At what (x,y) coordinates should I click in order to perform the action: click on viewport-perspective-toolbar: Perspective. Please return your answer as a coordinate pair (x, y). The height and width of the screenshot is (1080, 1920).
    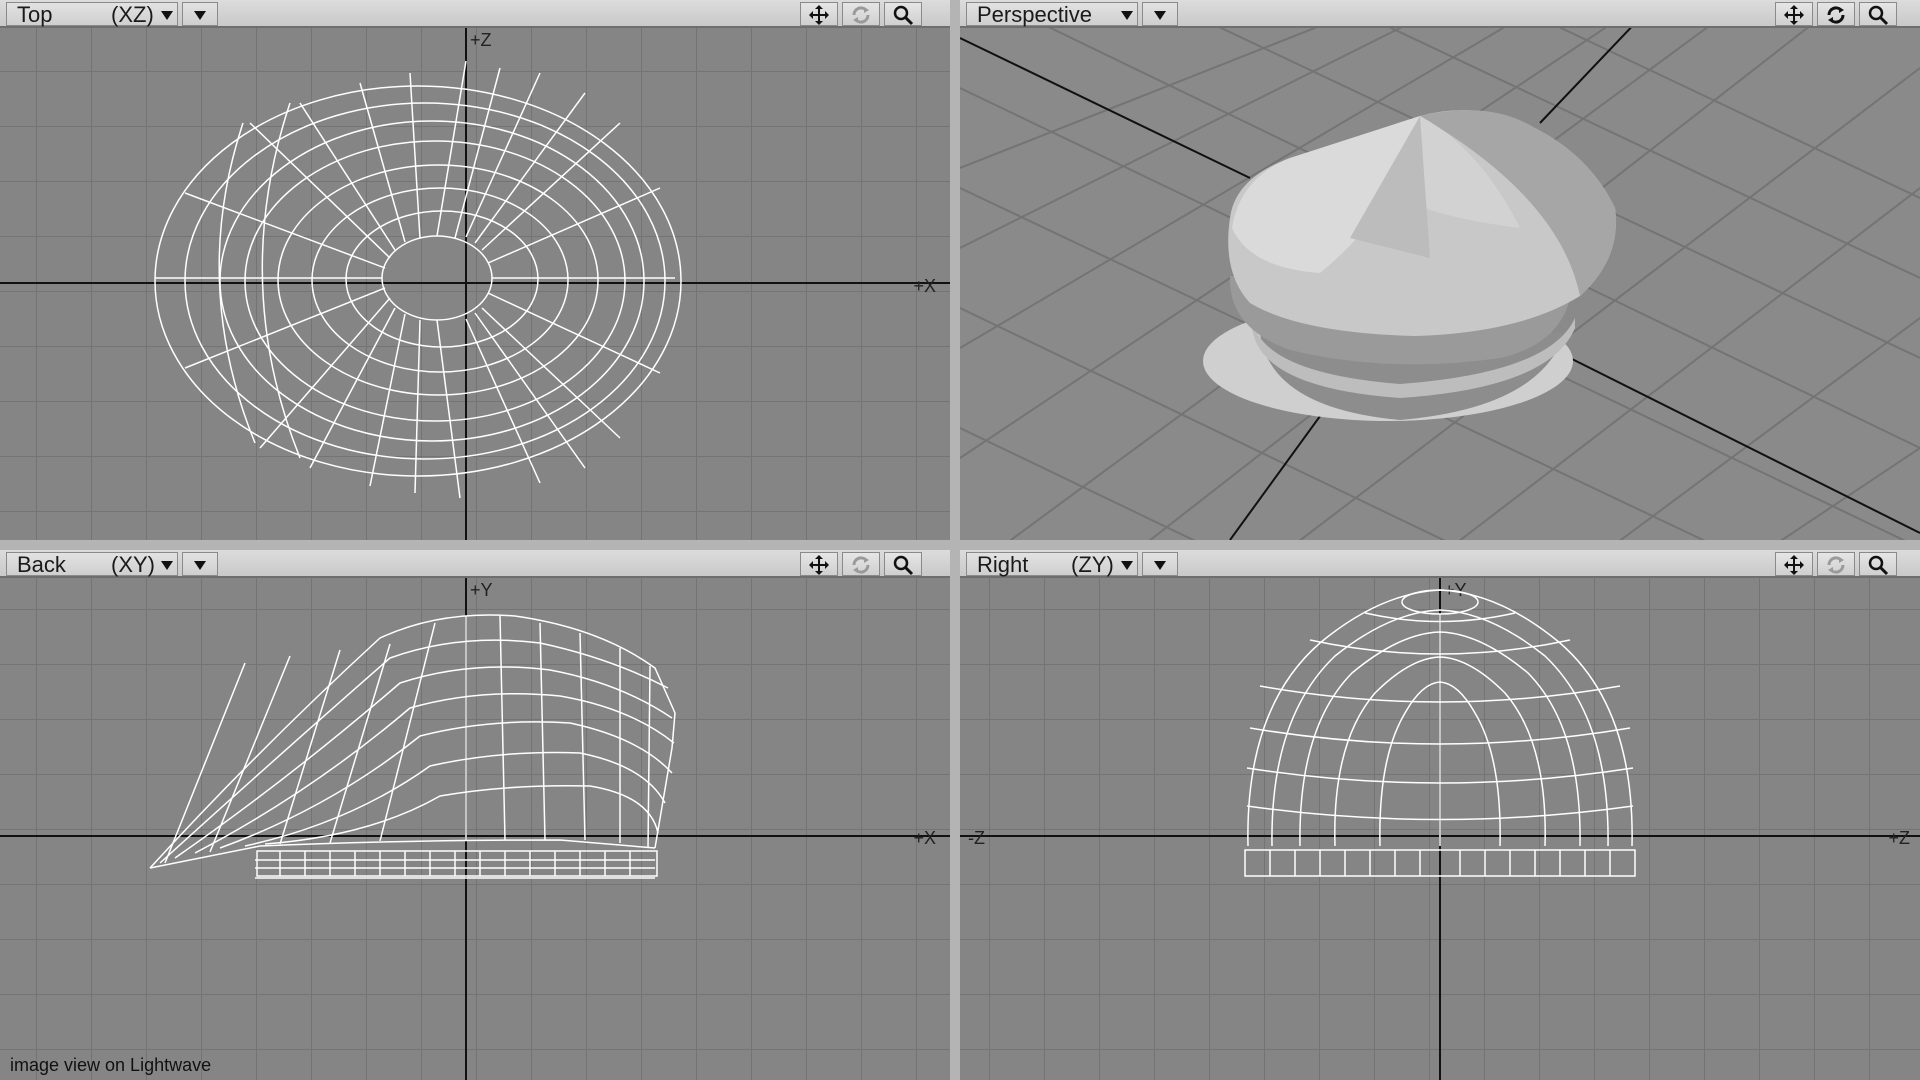
    Looking at the image, I should click on (1440, 14).